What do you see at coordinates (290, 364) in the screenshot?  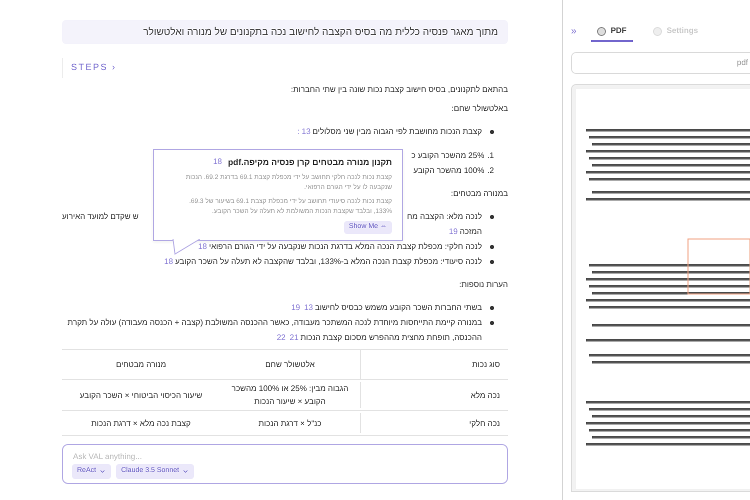 I see `table-header: אלטשולר שחם` at bounding box center [290, 364].